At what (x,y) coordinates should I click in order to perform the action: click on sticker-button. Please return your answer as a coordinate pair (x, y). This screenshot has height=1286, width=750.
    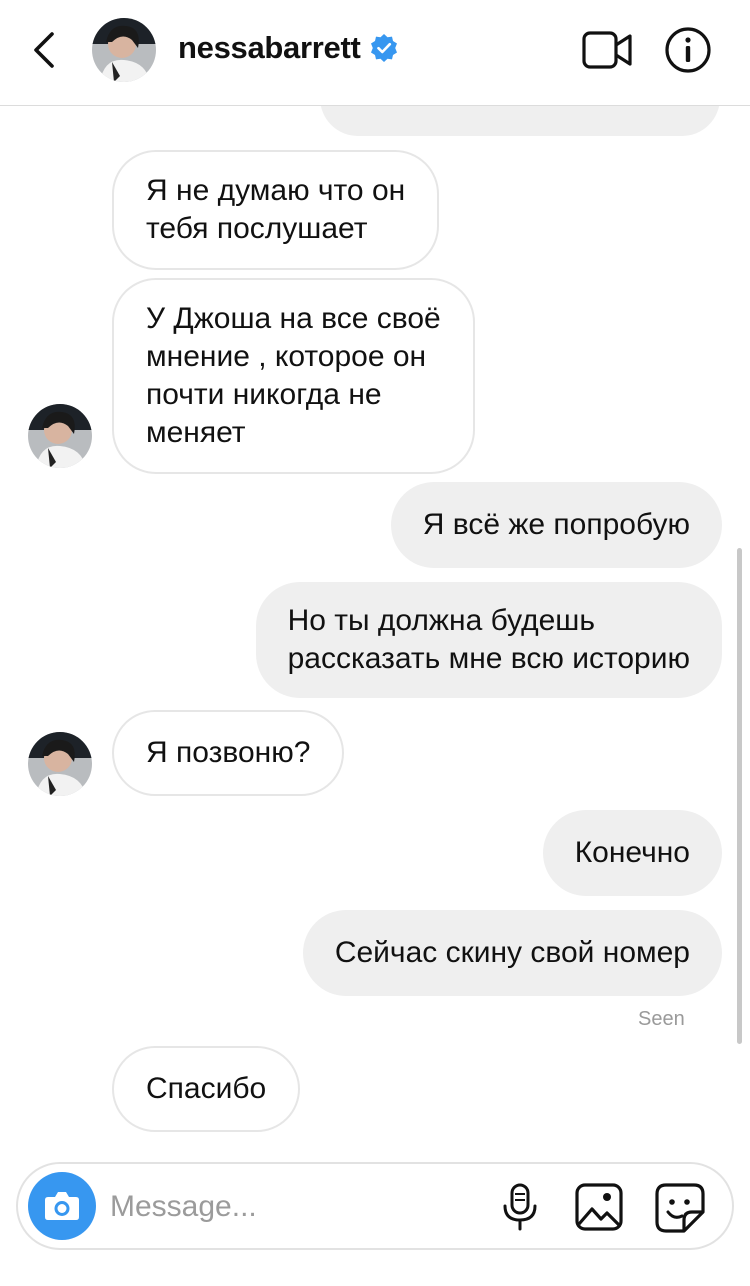
    Looking at the image, I should click on (680, 1208).